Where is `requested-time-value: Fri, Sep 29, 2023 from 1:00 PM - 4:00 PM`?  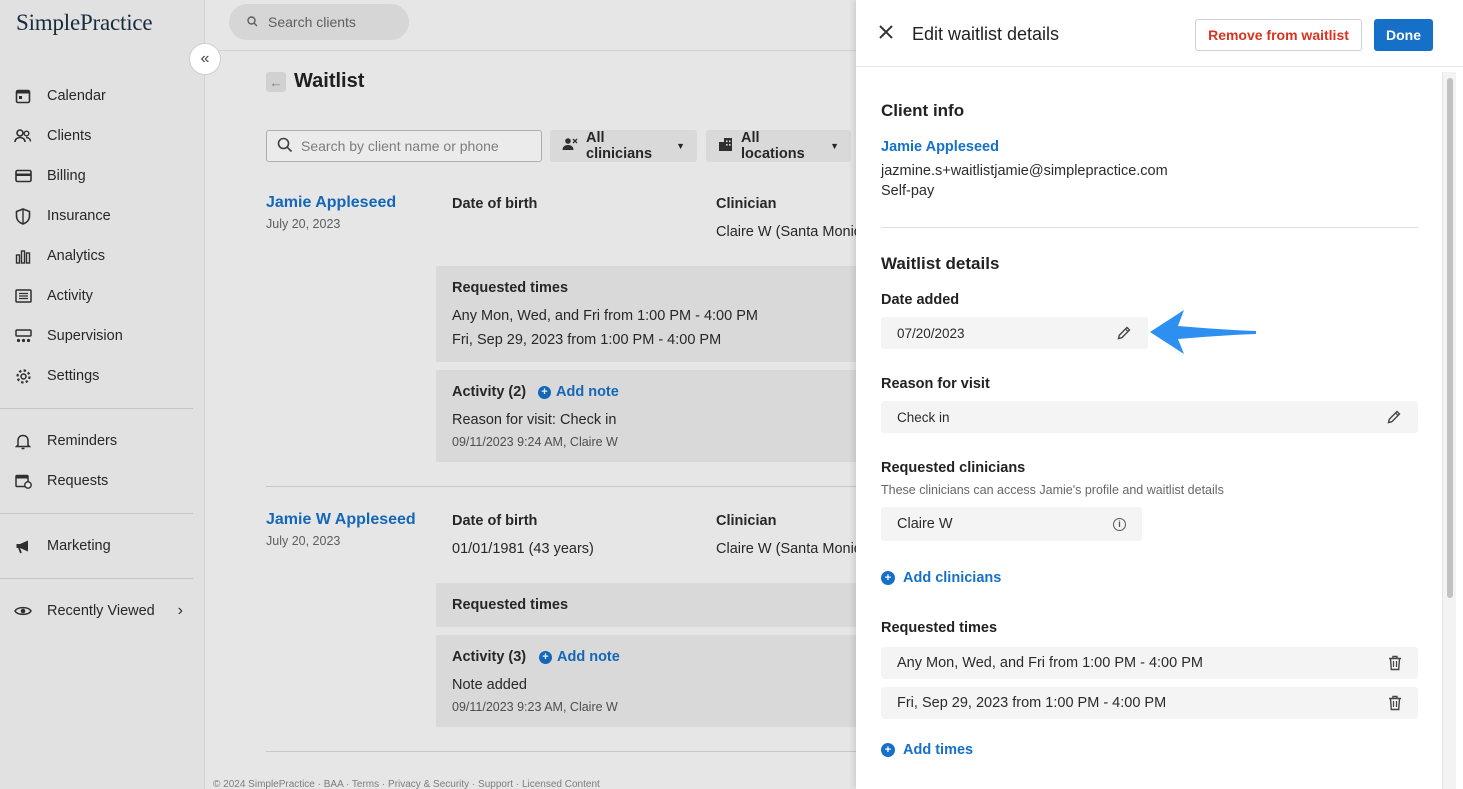 requested-time-value: Fri, Sep 29, 2023 from 1:00 PM - 4:00 PM is located at coordinates (1032, 703).